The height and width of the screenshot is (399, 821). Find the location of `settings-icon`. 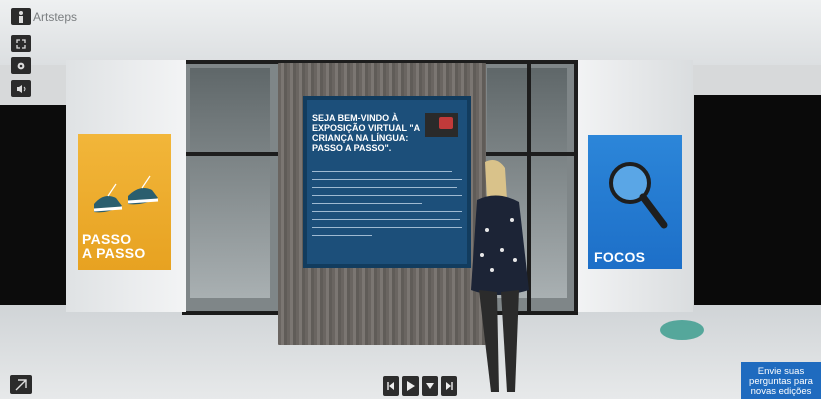

settings-icon is located at coordinates (21, 65).